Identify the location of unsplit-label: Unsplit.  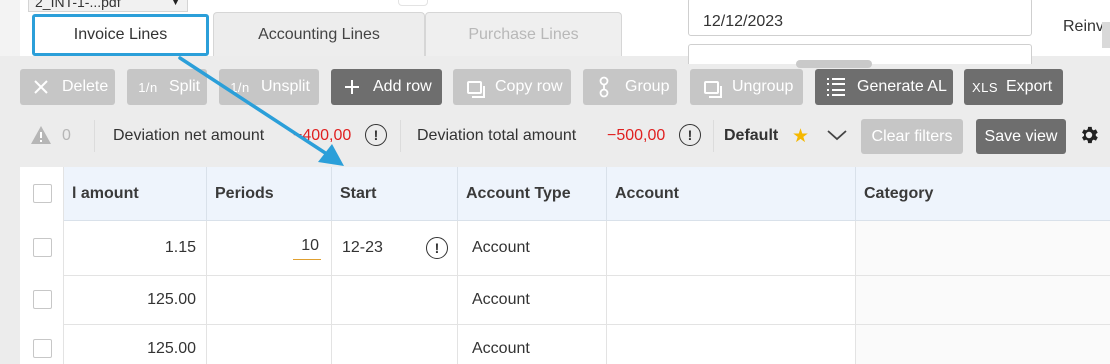
(285, 86).